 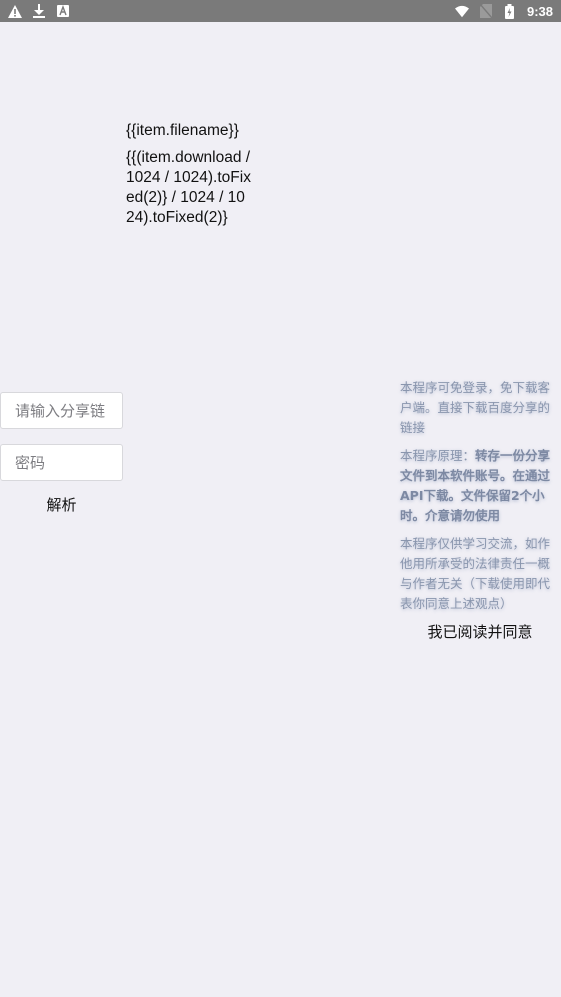 What do you see at coordinates (280, 11) in the screenshot?
I see `status-bar: 9:38` at bounding box center [280, 11].